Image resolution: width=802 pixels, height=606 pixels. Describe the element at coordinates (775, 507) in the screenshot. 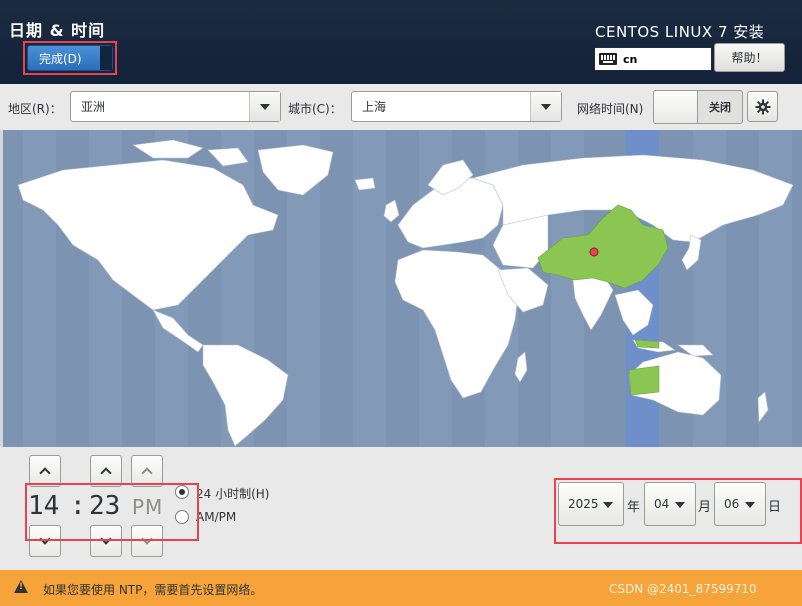

I see `day-unit: 日` at that location.